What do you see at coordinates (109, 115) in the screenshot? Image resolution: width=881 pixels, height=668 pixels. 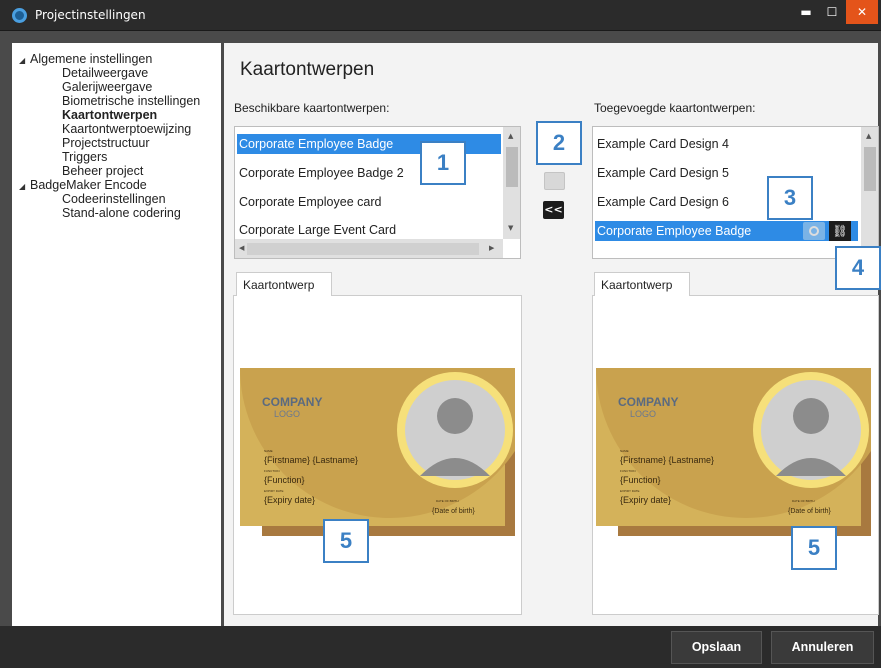 I see `tree-item-card-designs: Kaartontwerpen` at bounding box center [109, 115].